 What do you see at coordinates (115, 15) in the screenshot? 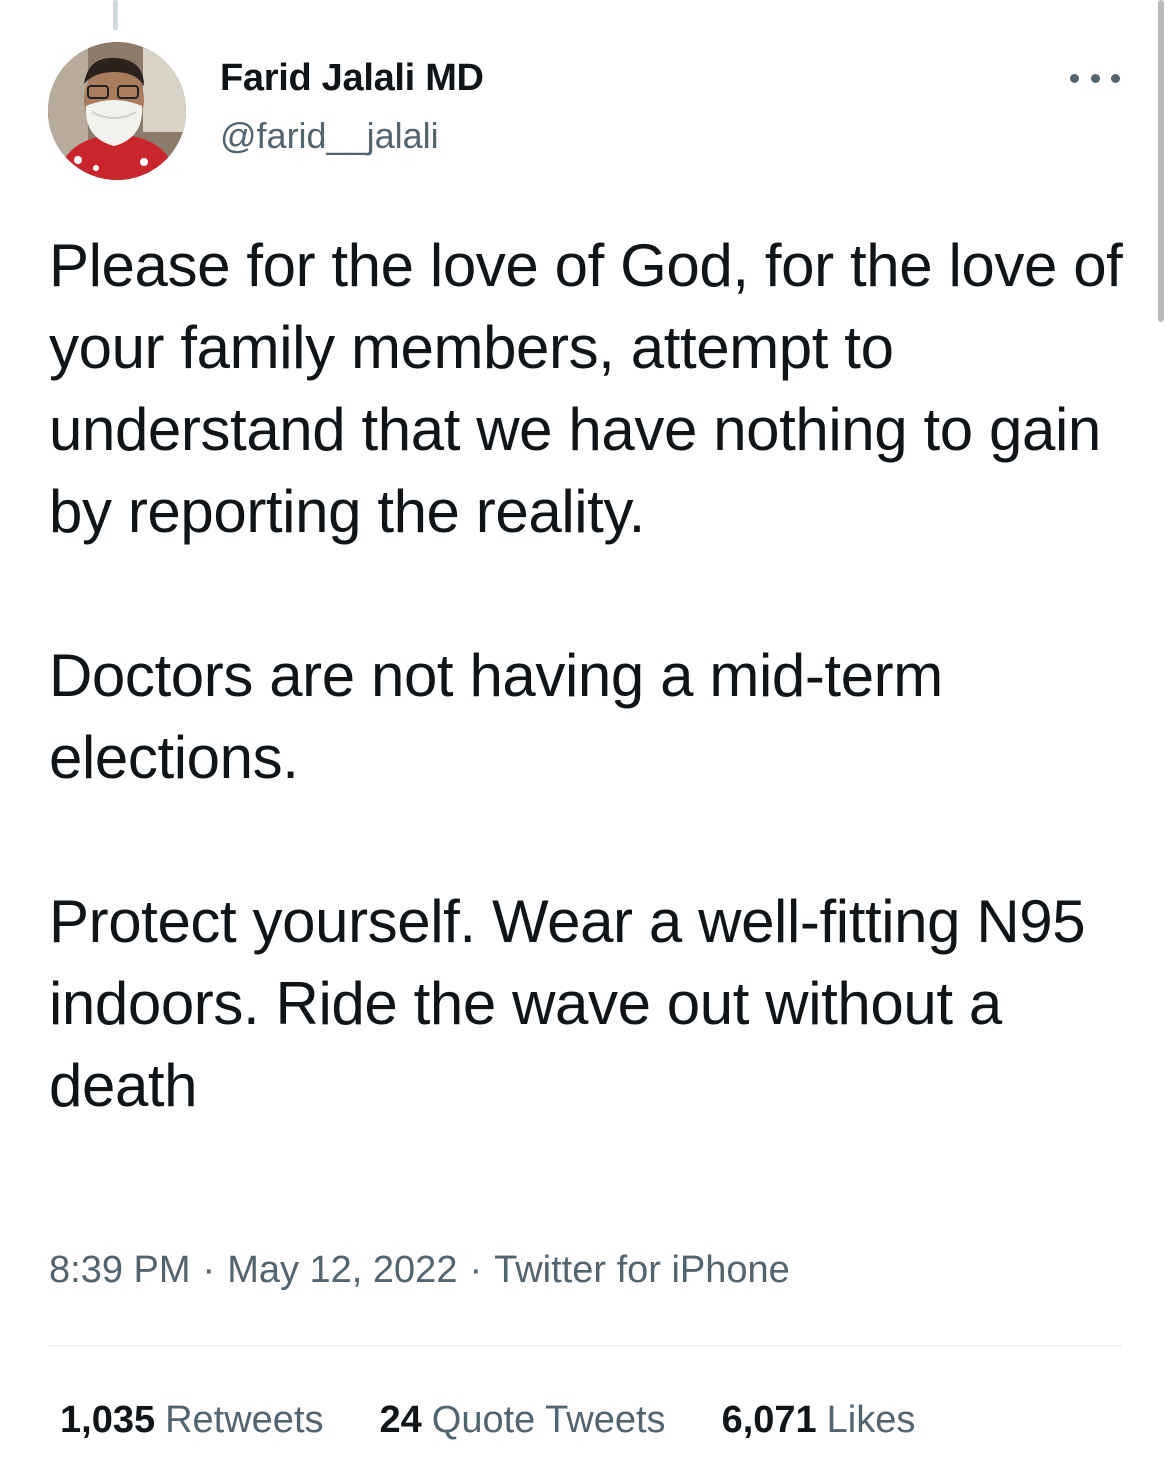
I see `thread-connector-line` at bounding box center [115, 15].